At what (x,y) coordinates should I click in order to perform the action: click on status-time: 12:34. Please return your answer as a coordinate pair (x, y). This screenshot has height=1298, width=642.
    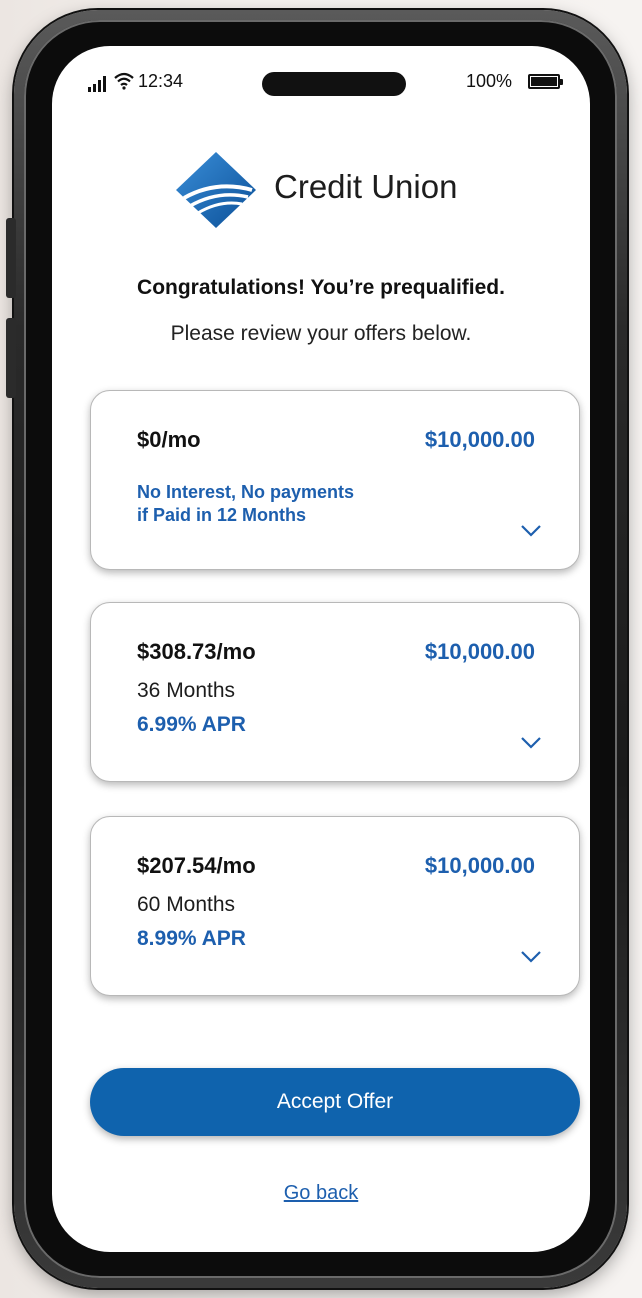
    Looking at the image, I should click on (161, 81).